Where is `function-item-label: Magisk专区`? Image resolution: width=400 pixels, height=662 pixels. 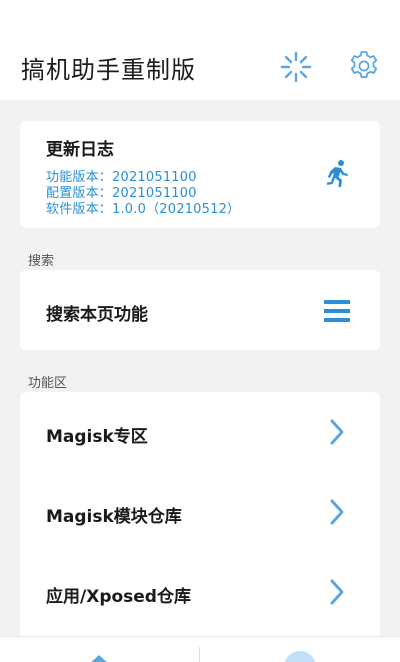 function-item-label: Magisk专区 is located at coordinates (97, 437).